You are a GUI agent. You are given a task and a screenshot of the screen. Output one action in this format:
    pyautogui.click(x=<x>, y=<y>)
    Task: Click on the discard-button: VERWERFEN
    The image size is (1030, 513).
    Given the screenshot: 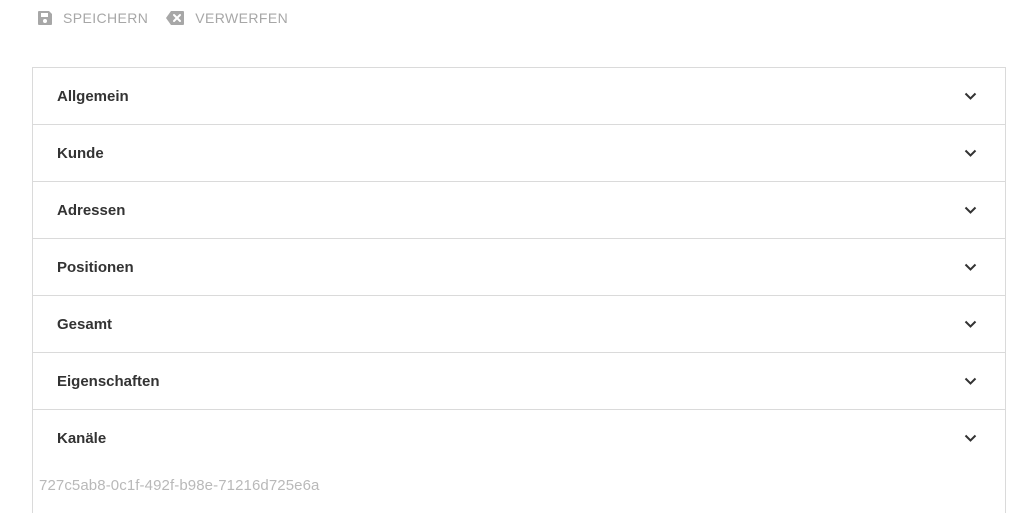 What is the action you would take?
    pyautogui.click(x=226, y=18)
    